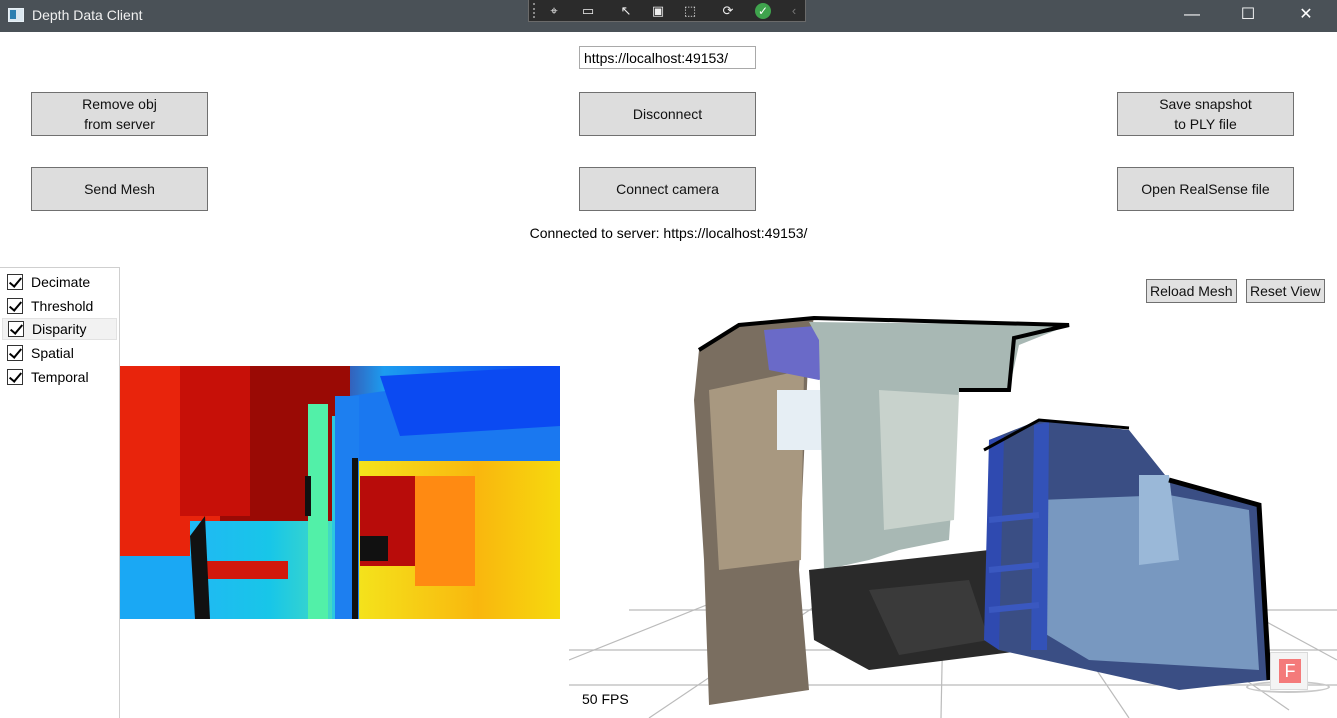 The image size is (1337, 718). I want to click on debug-toolbar: ⌖ ▭ ↖ ▣ ⬚ ⟳ ✓ ‹, so click(667, 11).